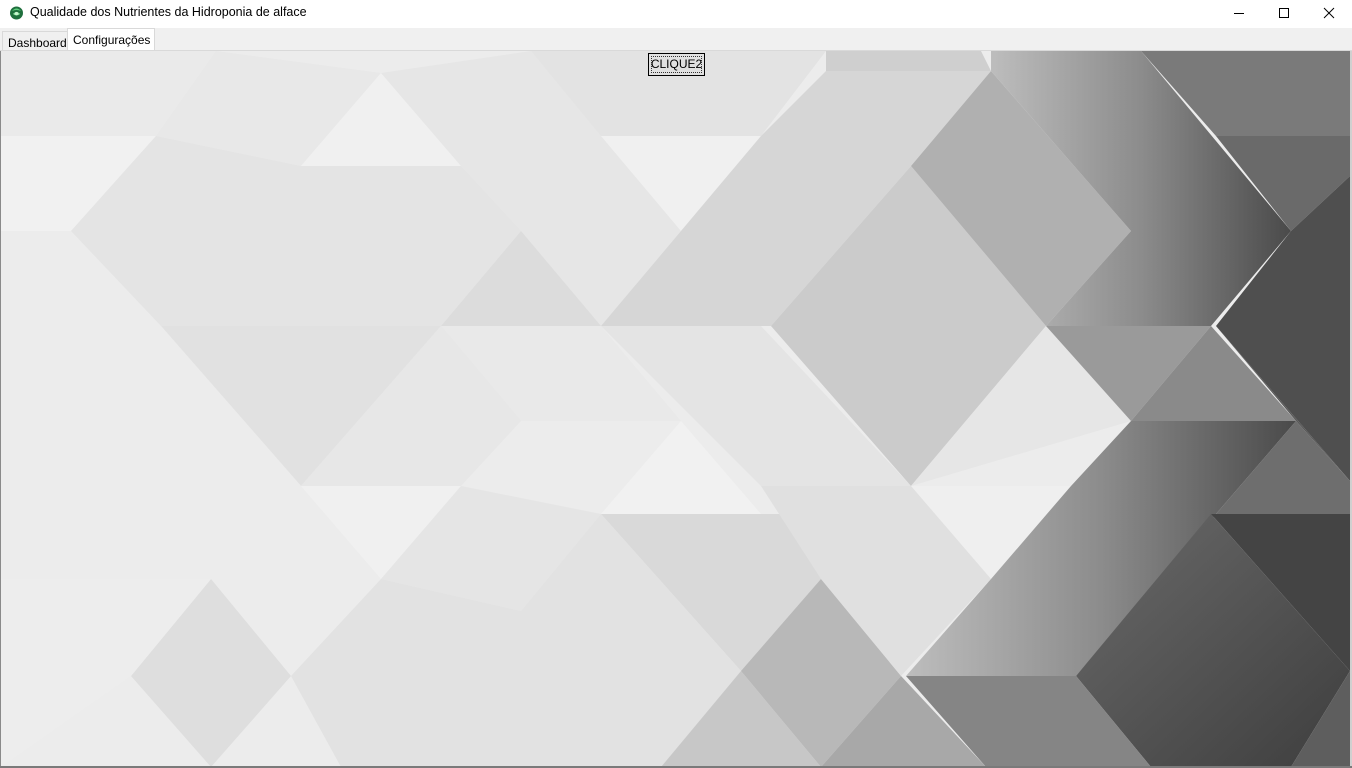 The image size is (1352, 768). Describe the element at coordinates (0, 409) in the screenshot. I see `window-border-left` at that location.